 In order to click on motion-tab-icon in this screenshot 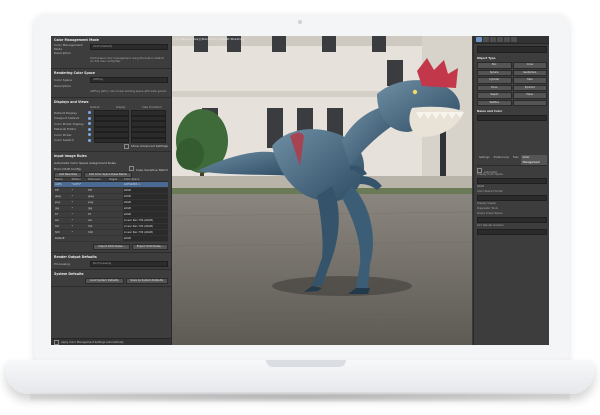, I will do `click(500, 39)`.